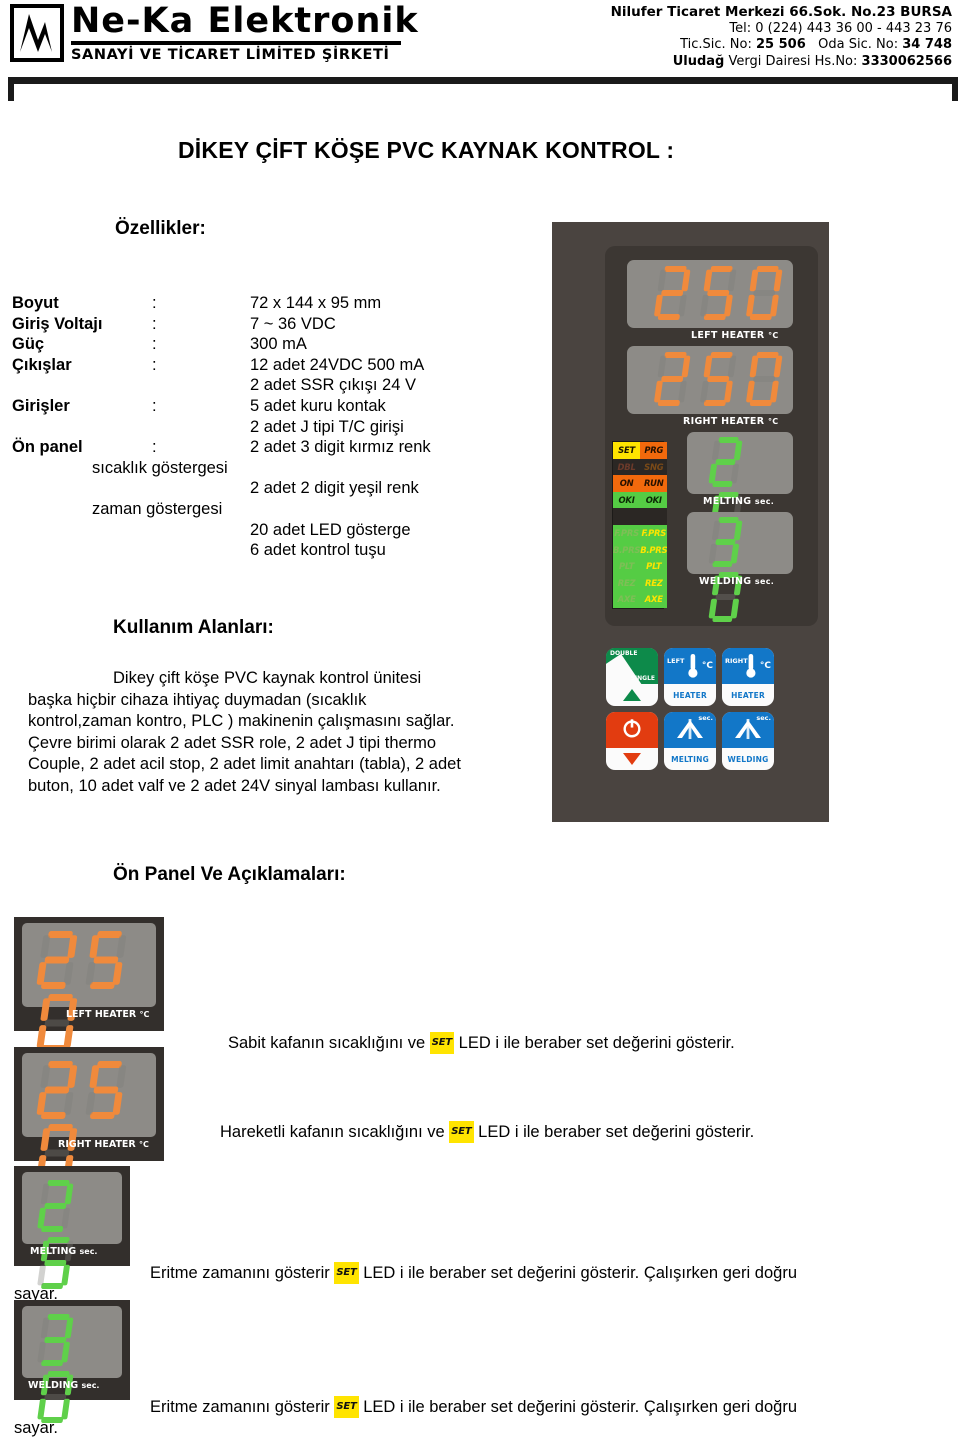 The image size is (960, 1438). What do you see at coordinates (723, 295) in the screenshot?
I see `left-heater-digits` at bounding box center [723, 295].